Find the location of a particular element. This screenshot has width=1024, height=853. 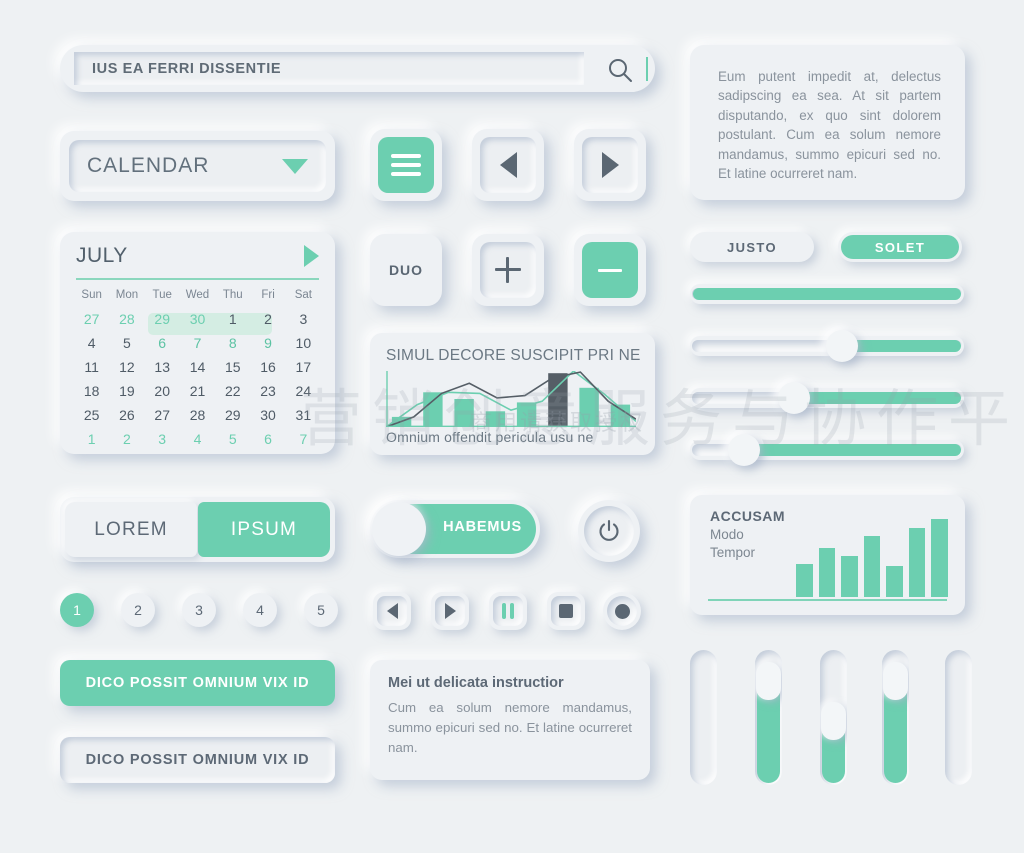

pagination-page-2: 2 is located at coordinates (138, 610).